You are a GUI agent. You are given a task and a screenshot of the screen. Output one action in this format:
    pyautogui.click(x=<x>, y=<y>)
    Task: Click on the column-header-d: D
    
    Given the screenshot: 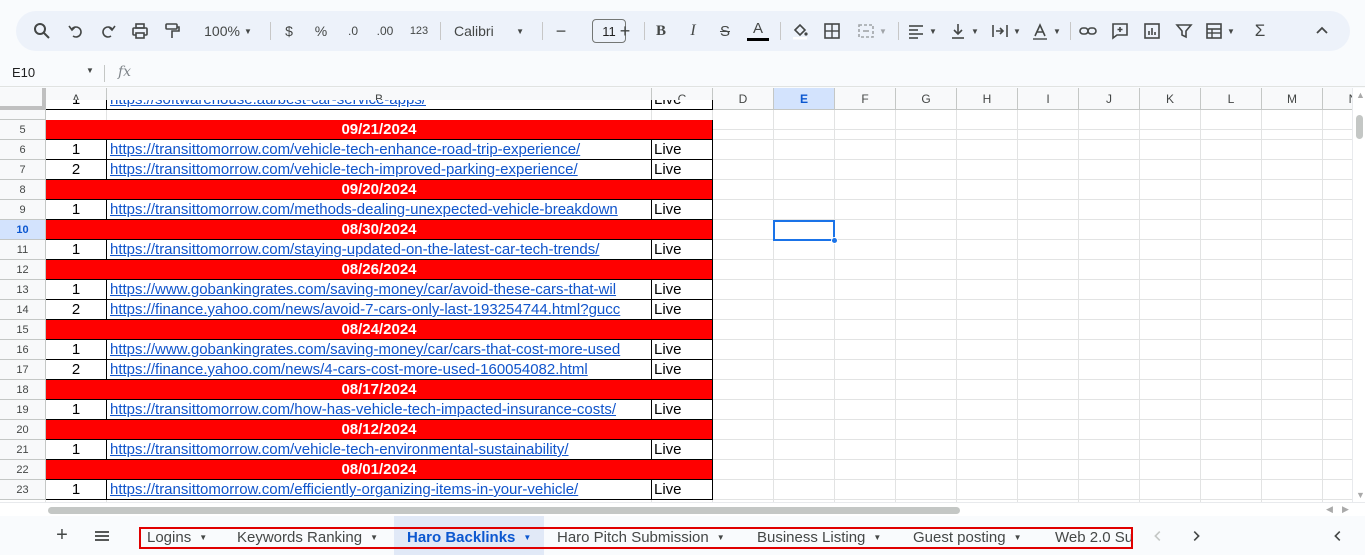 What is the action you would take?
    pyautogui.click(x=743, y=99)
    